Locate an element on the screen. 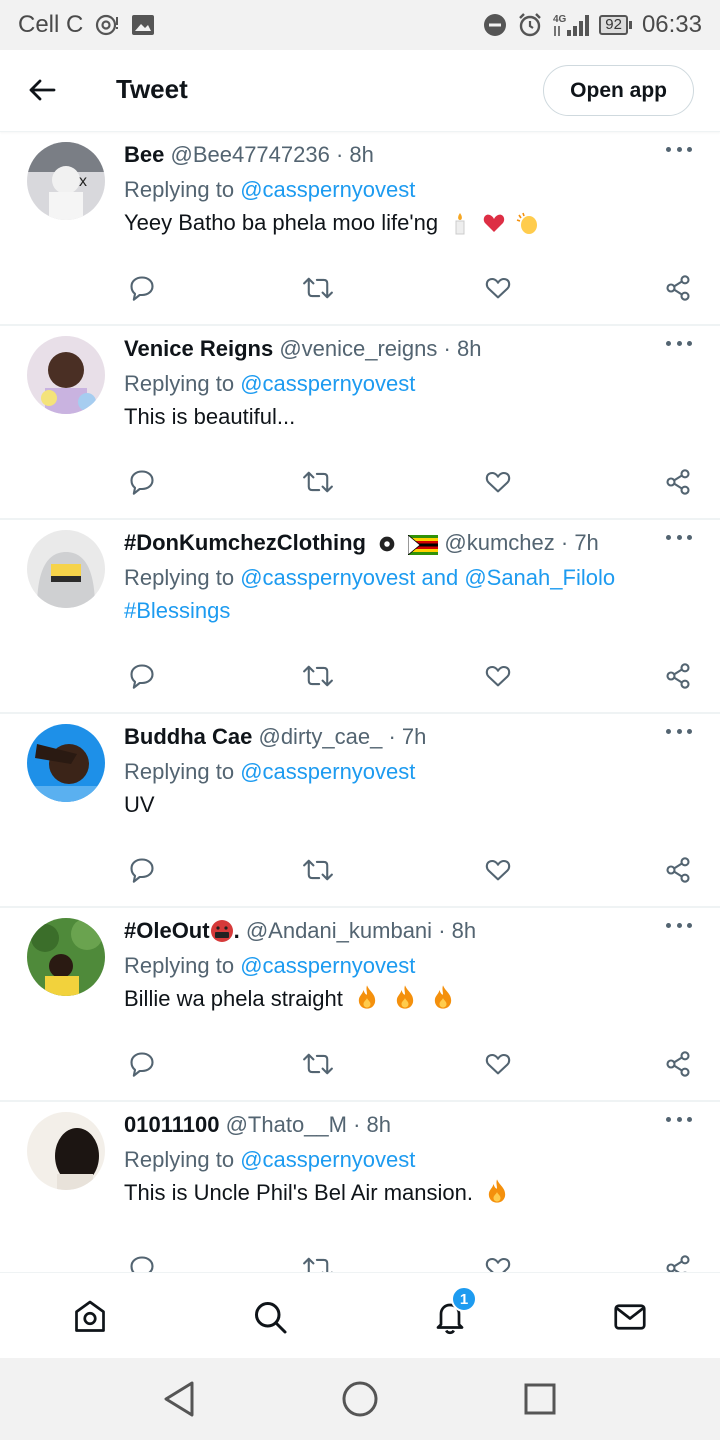  status-bar: Cell C 4G 92 06:33 is located at coordinates (360, 25).